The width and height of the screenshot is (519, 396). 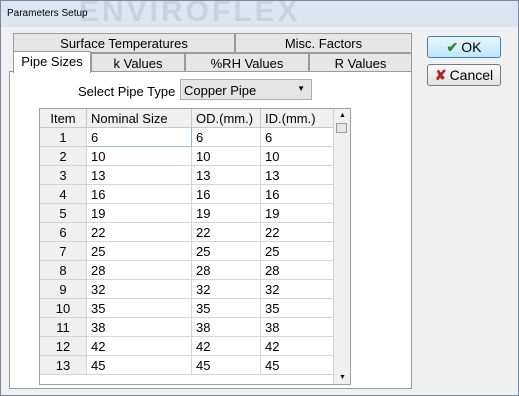 I want to click on table-row: 8 28 28 28, so click(x=189, y=270).